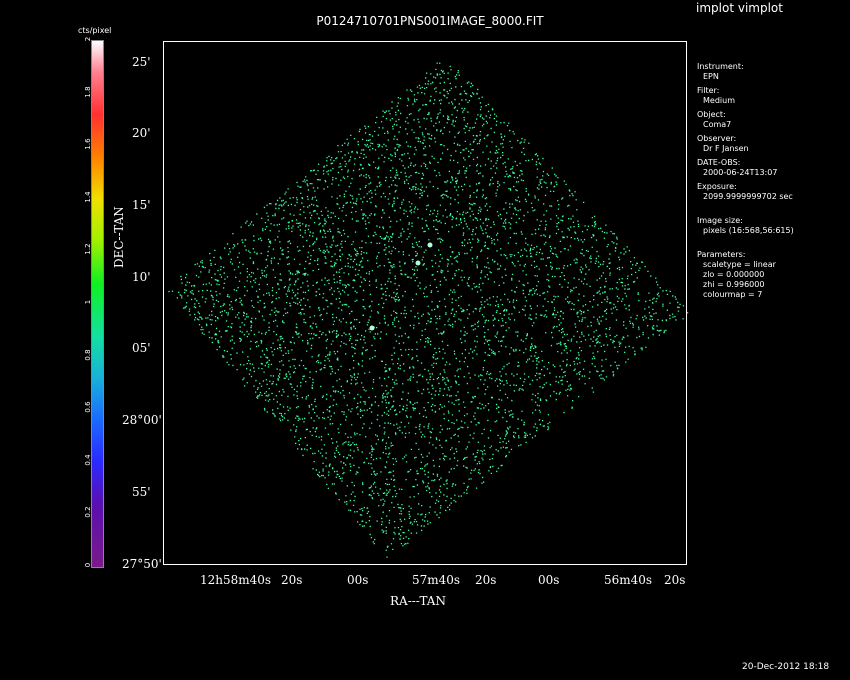 The width and height of the screenshot is (850, 680). I want to click on param-scaletype: scaletype = linear, so click(739, 264).